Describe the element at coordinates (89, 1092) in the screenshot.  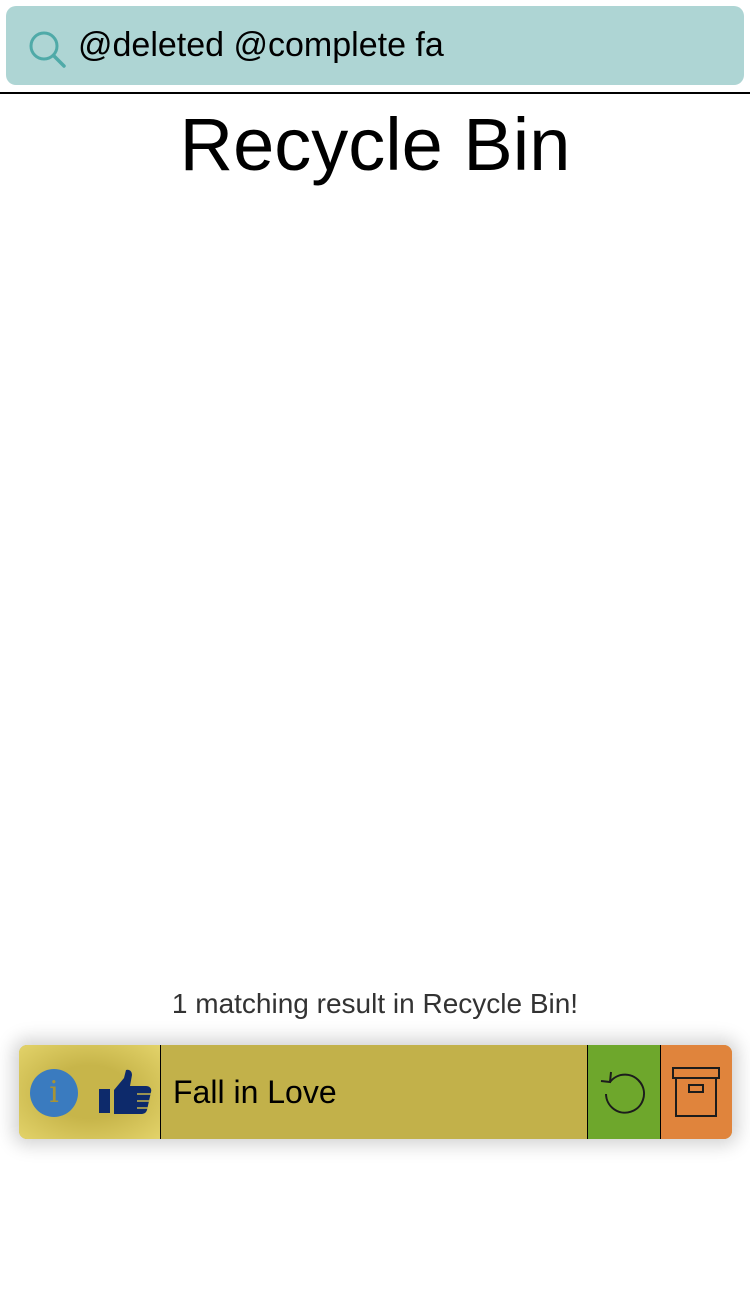
I see `row-actions-left: i` at that location.